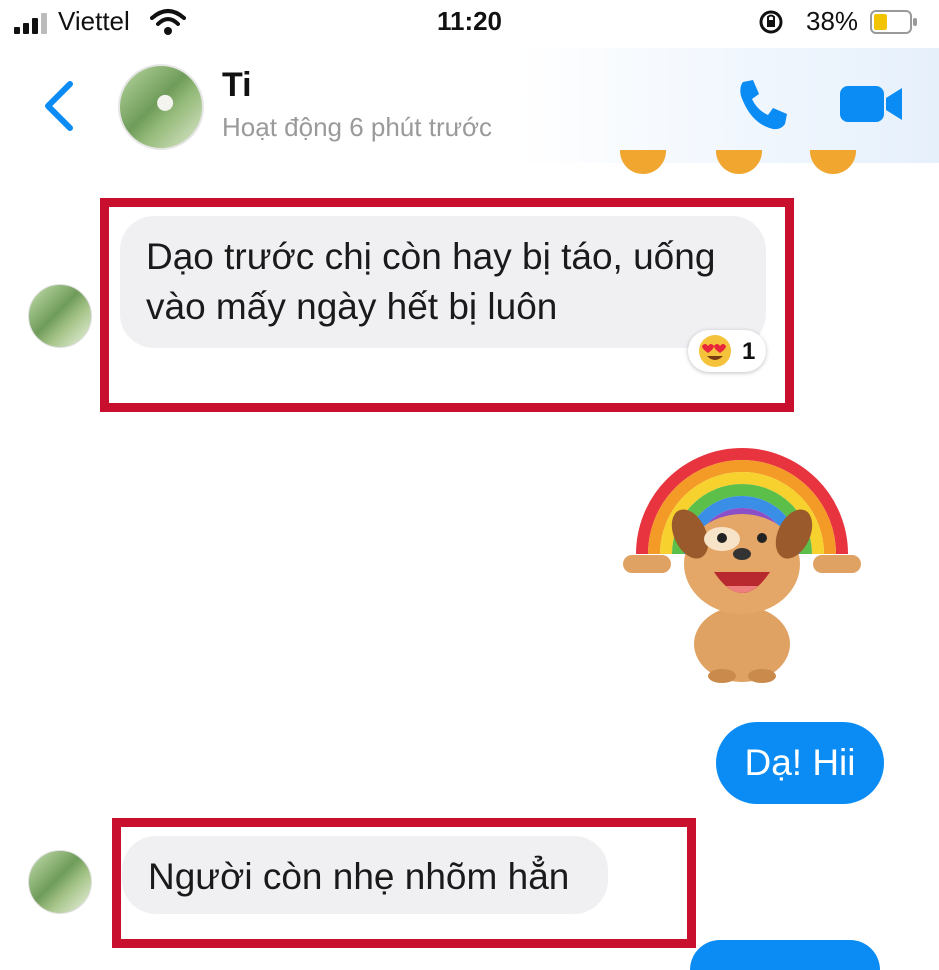 The image size is (939, 970). I want to click on heart-eyes-emoji-icon, so click(715, 351).